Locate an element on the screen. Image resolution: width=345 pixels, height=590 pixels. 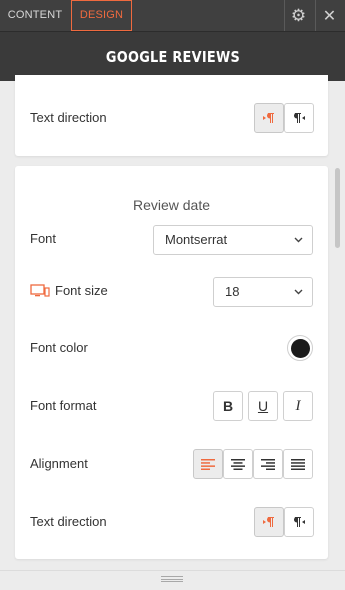
font-select: Montserrat is located at coordinates (233, 240).